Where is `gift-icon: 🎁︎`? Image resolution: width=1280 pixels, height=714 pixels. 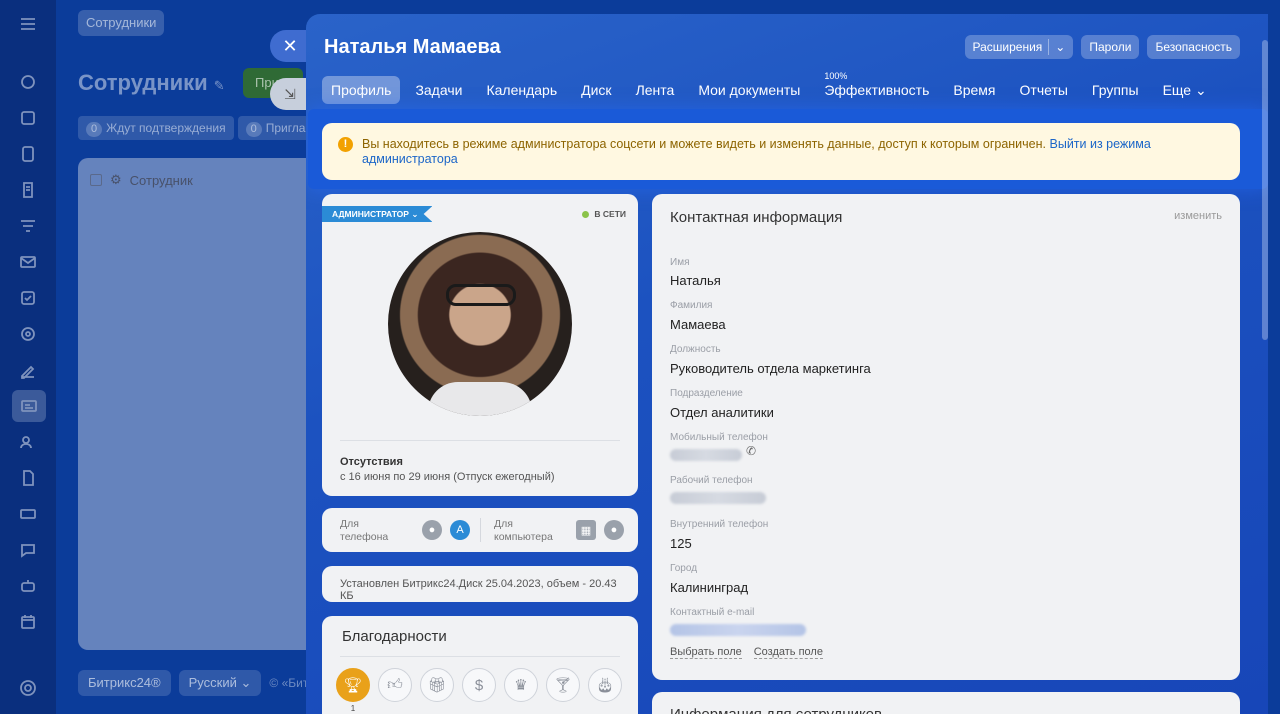 gift-icon: 🎁︎ is located at coordinates (437, 685).